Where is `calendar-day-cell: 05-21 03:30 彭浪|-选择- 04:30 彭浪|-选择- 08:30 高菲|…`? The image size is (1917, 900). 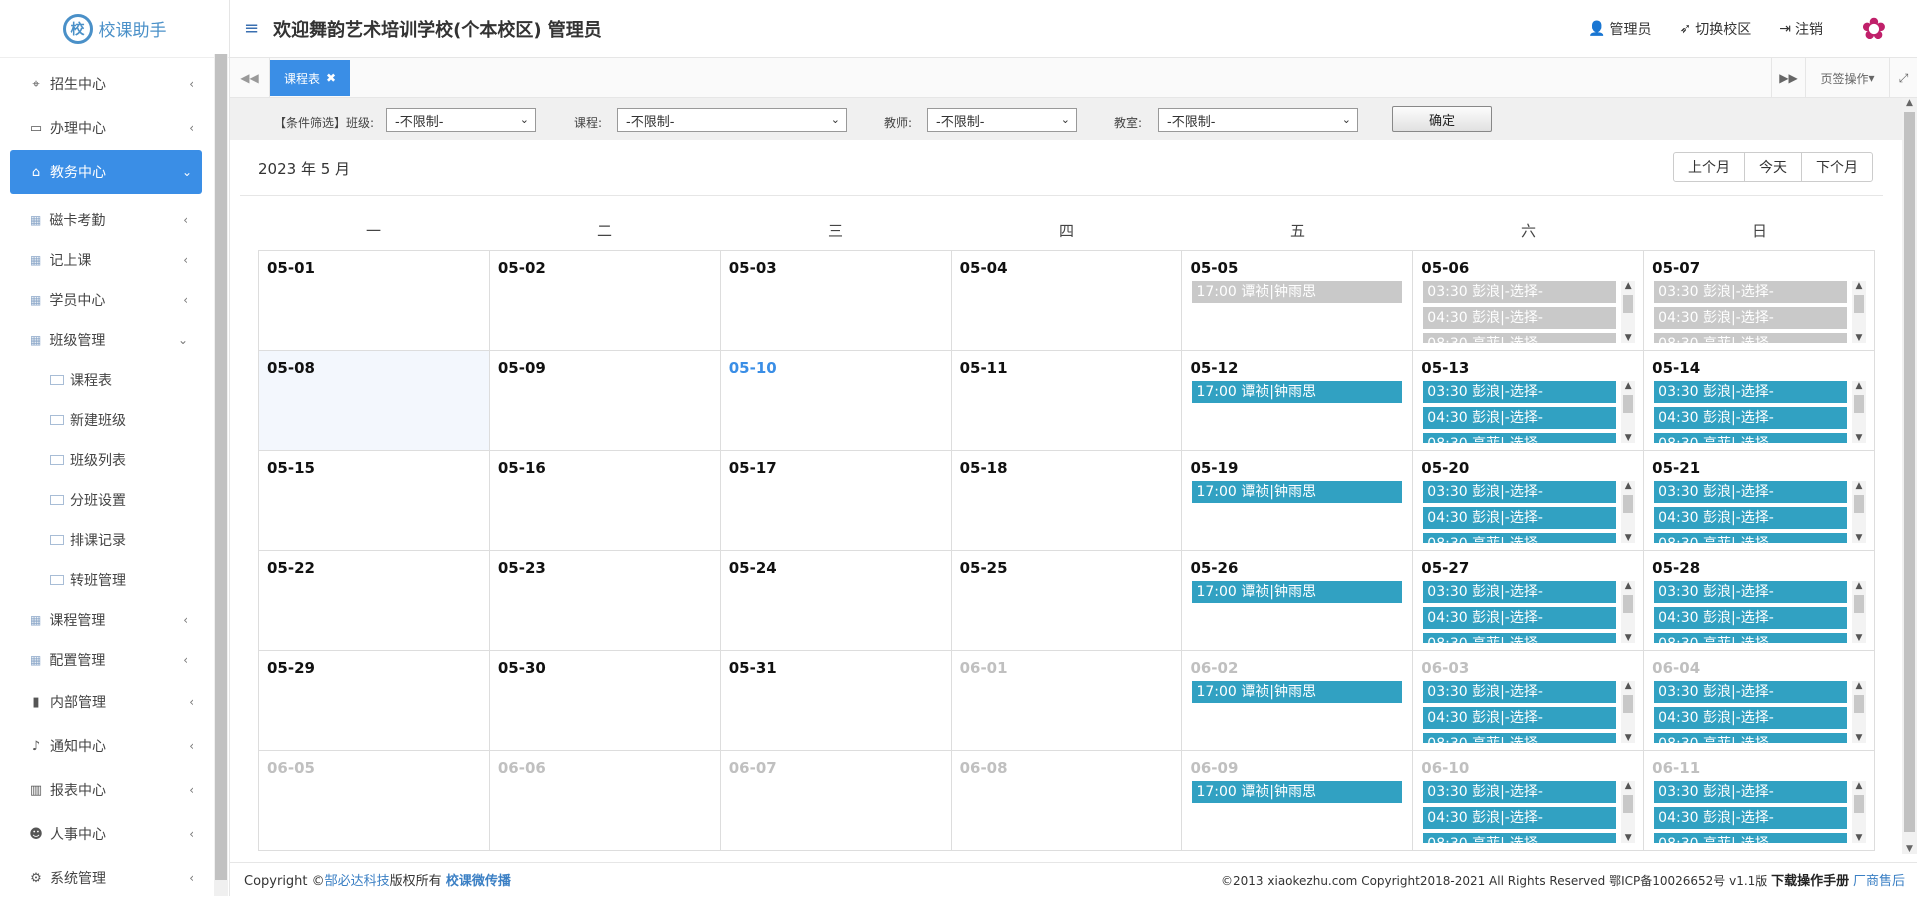 calendar-day-cell: 05-21 03:30 彭浪|-选择- 04:30 彭浪|-选择- 08:30 高菲|… is located at coordinates (1760, 501).